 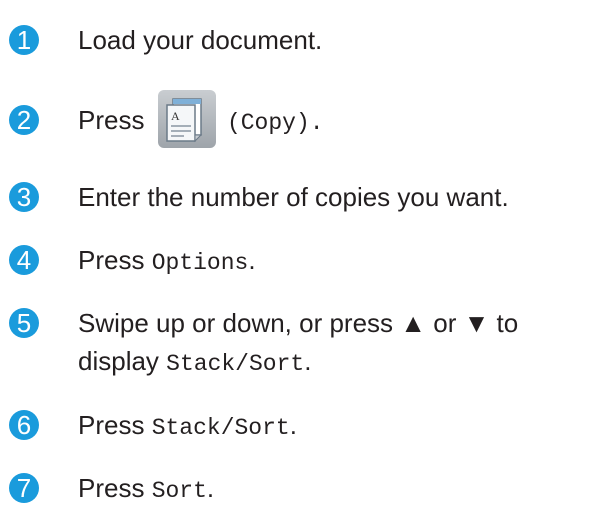 I want to click on step-text: Enter the number of copies you want., so click(x=333, y=197).